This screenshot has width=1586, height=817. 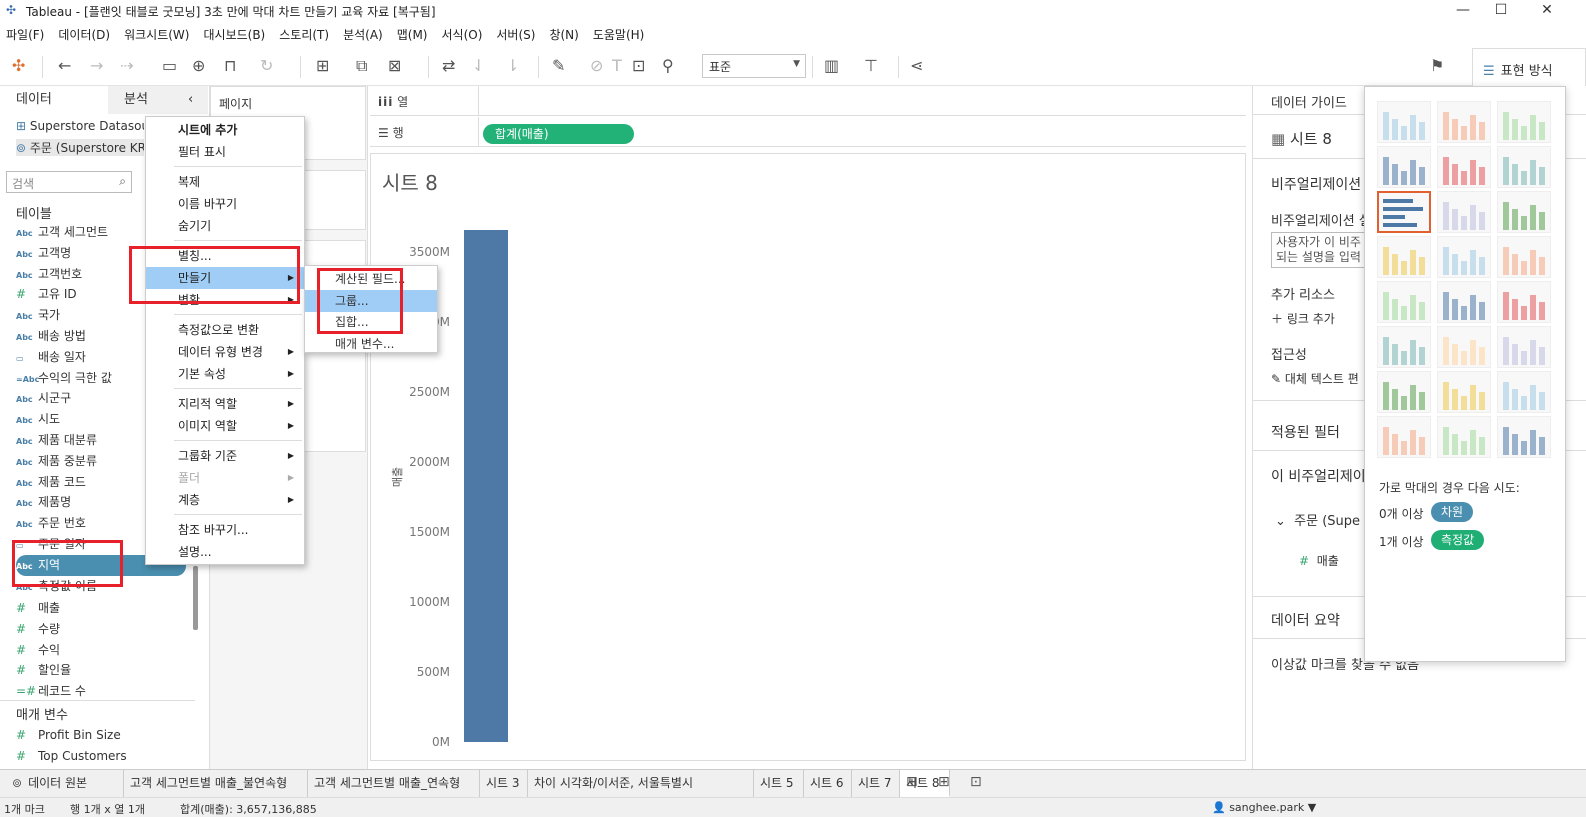 I want to click on datasource-item: ⊞ Superstore Datasource, so click(x=80, y=126).